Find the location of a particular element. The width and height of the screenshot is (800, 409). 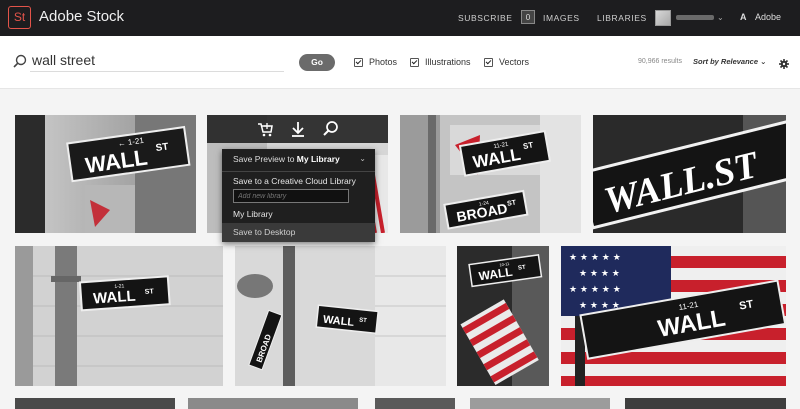

nav-subscribe: SUBSCRIBE is located at coordinates (485, 18).